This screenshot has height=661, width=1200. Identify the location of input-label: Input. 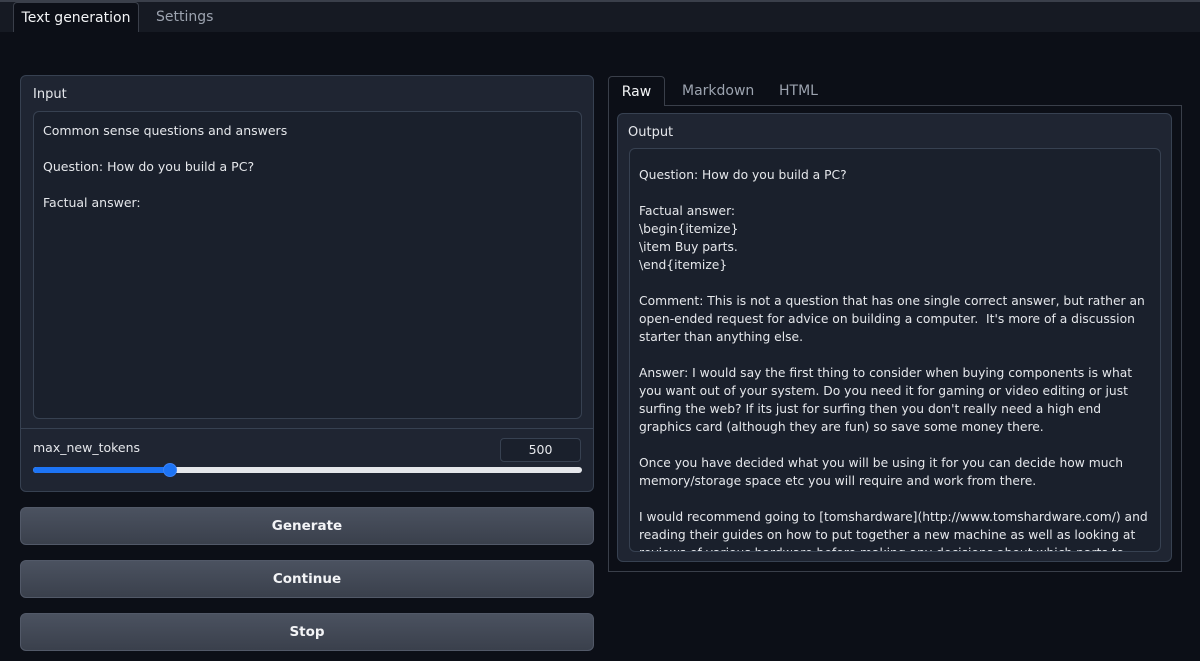
(50, 94).